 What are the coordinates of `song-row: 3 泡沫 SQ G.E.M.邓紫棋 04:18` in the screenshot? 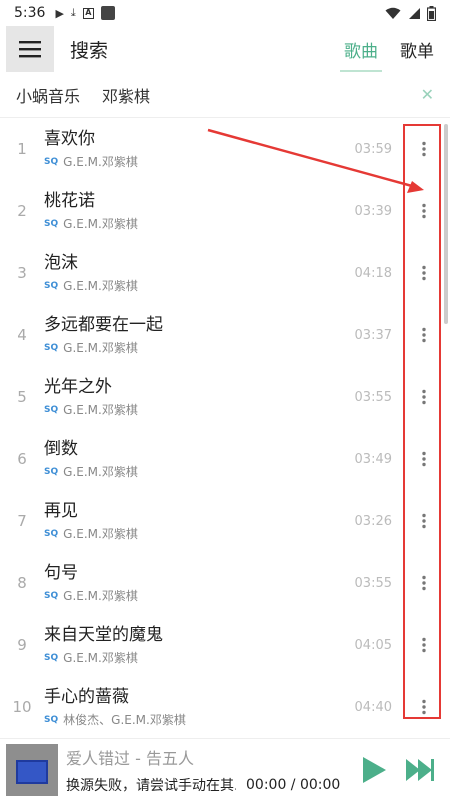 It's located at (225, 273).